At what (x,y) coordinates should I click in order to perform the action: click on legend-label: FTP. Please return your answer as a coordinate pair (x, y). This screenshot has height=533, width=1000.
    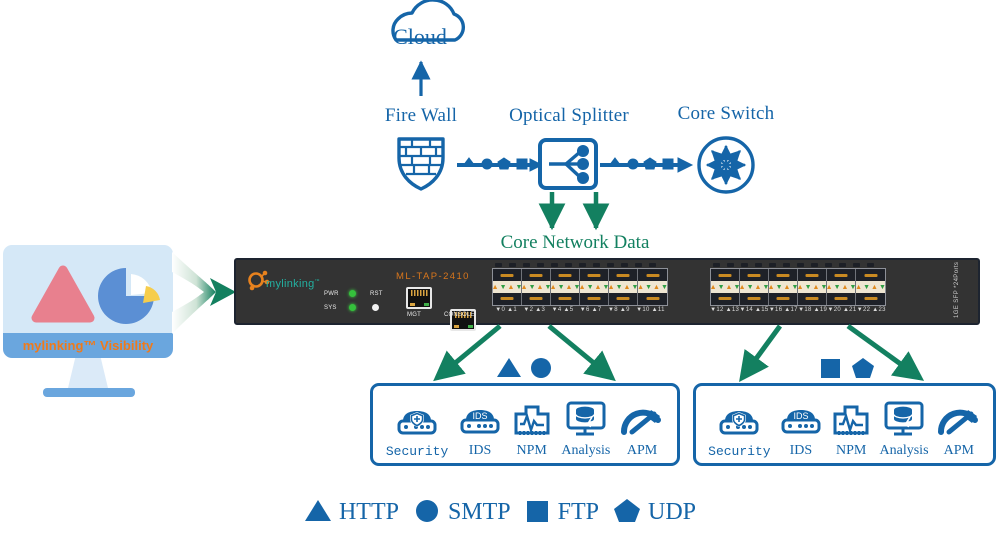
    Looking at the image, I should click on (578, 512).